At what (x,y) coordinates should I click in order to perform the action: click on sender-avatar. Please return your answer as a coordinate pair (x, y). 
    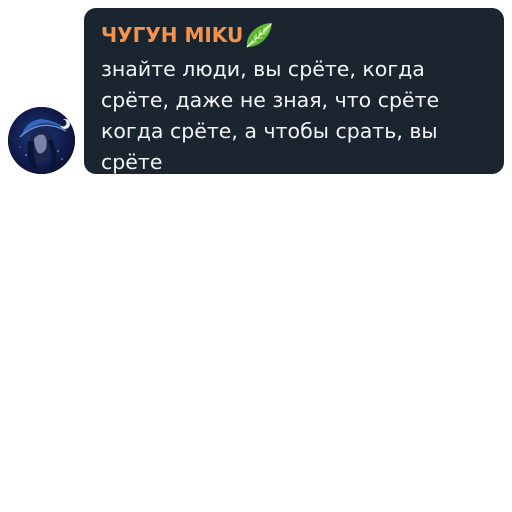
    Looking at the image, I should click on (41, 140).